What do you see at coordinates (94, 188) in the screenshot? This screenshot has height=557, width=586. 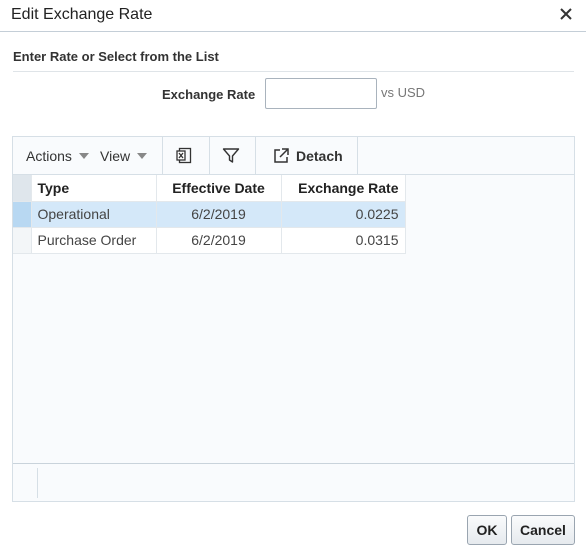 I see `column-header-type: Type` at bounding box center [94, 188].